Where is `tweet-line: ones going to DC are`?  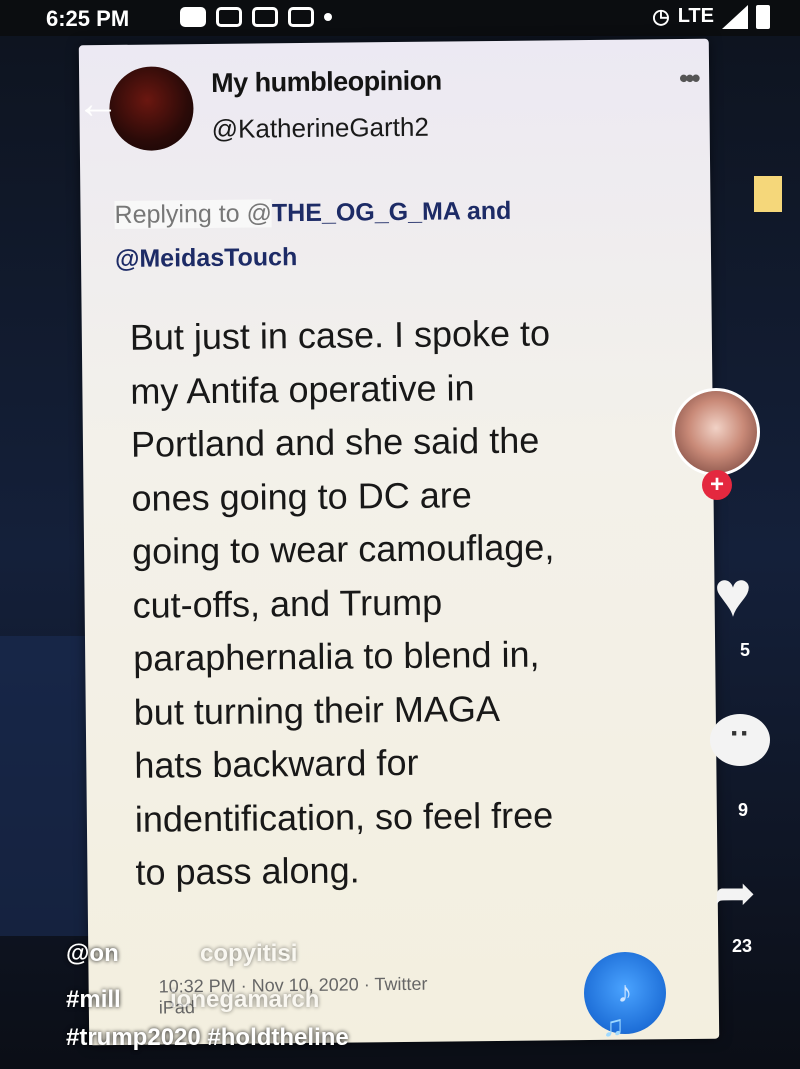
tweet-line: ones going to DC are is located at coordinates (301, 496).